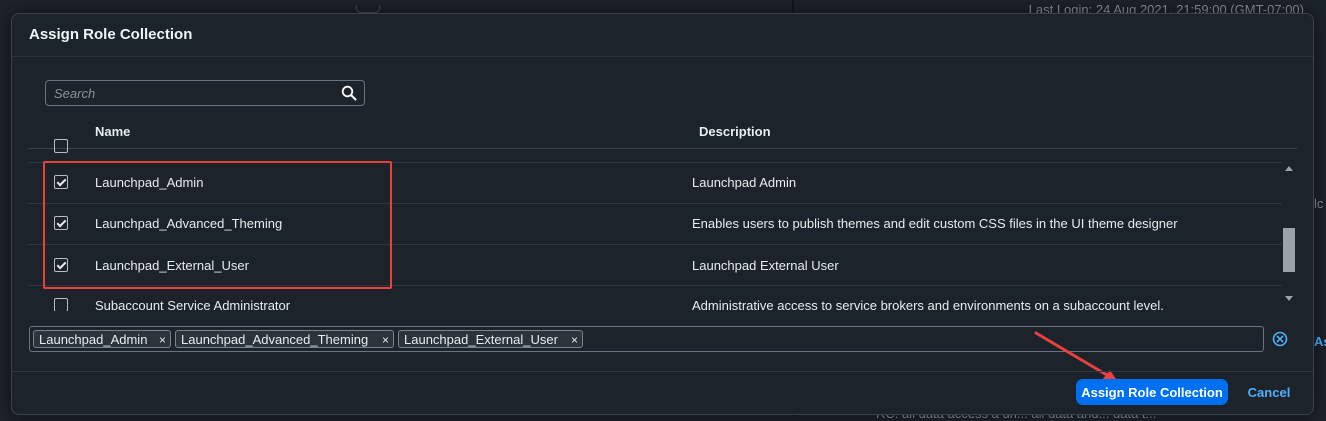 Image resolution: width=1326 pixels, height=421 pixels. I want to click on token-label: Launchpad_Admin, so click(93, 339).